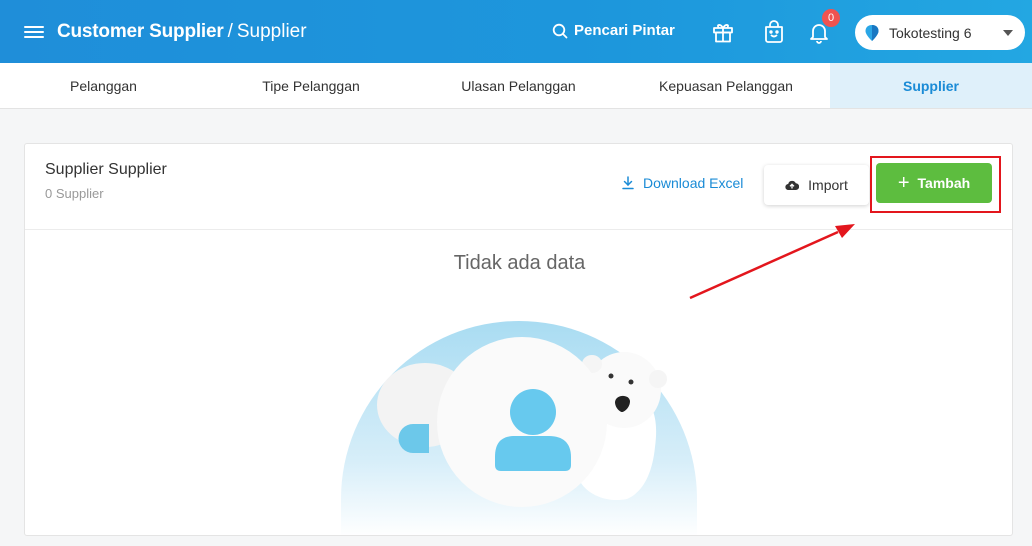 The width and height of the screenshot is (1032, 546). I want to click on tab-ulasan-pelanggan: Ulasan Pelanggan, so click(518, 85).